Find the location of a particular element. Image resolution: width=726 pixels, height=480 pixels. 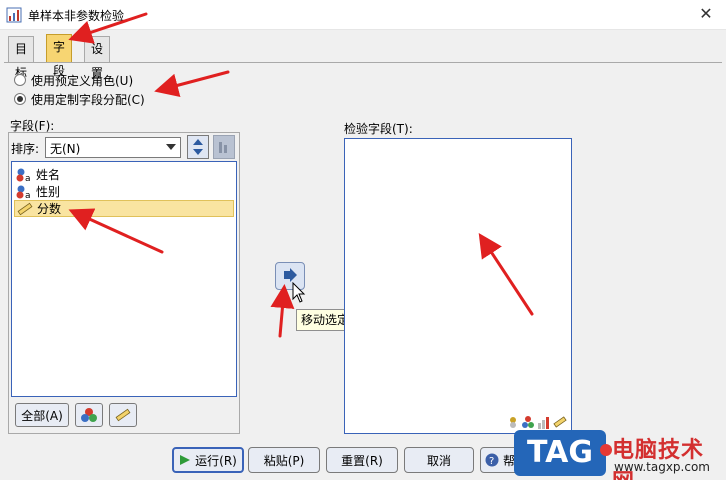

run-label: 运行(R) is located at coordinates (216, 460).